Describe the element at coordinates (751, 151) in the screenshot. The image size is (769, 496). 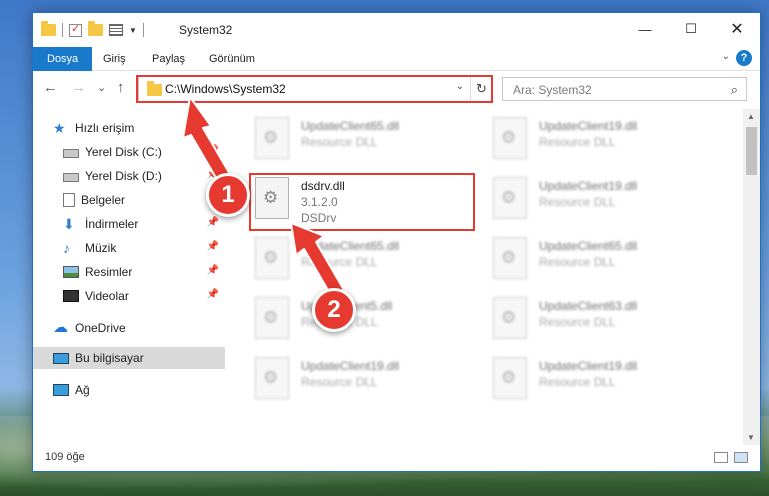
I see `scrollbar-thumb` at that location.